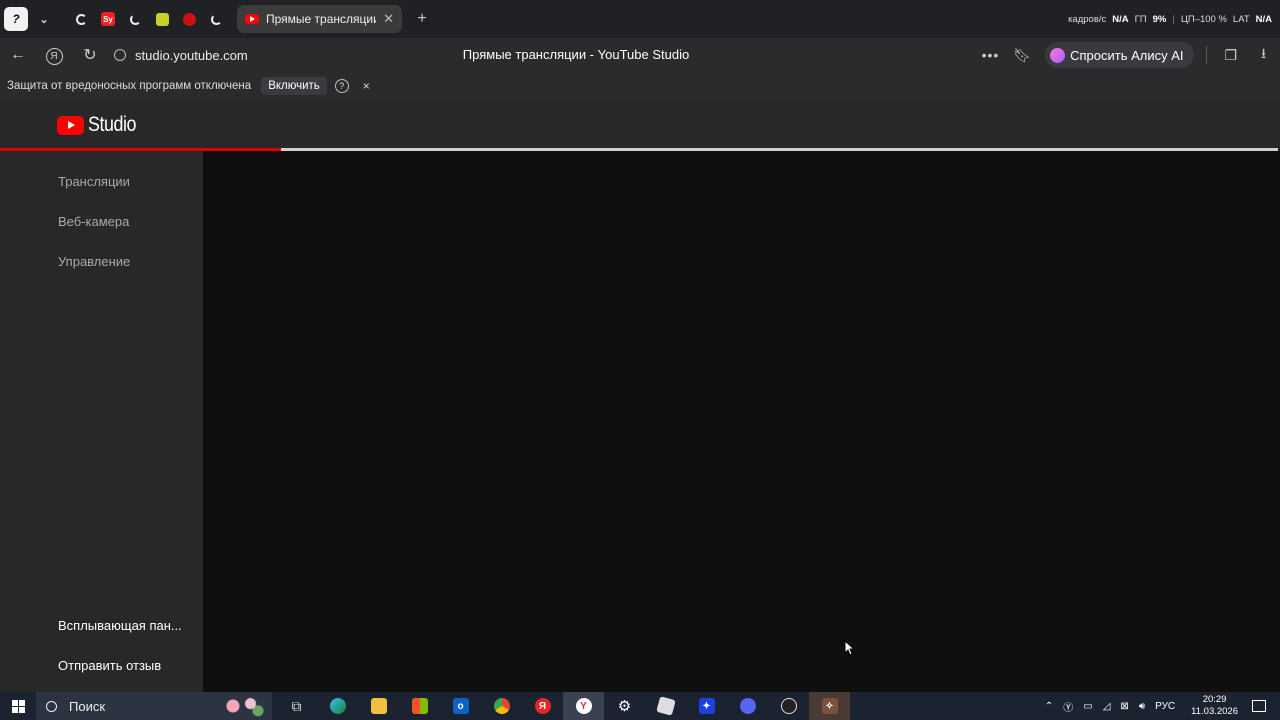 This screenshot has width=1280, height=720. Describe the element at coordinates (120, 55) in the screenshot. I see `site-info-icon` at that location.